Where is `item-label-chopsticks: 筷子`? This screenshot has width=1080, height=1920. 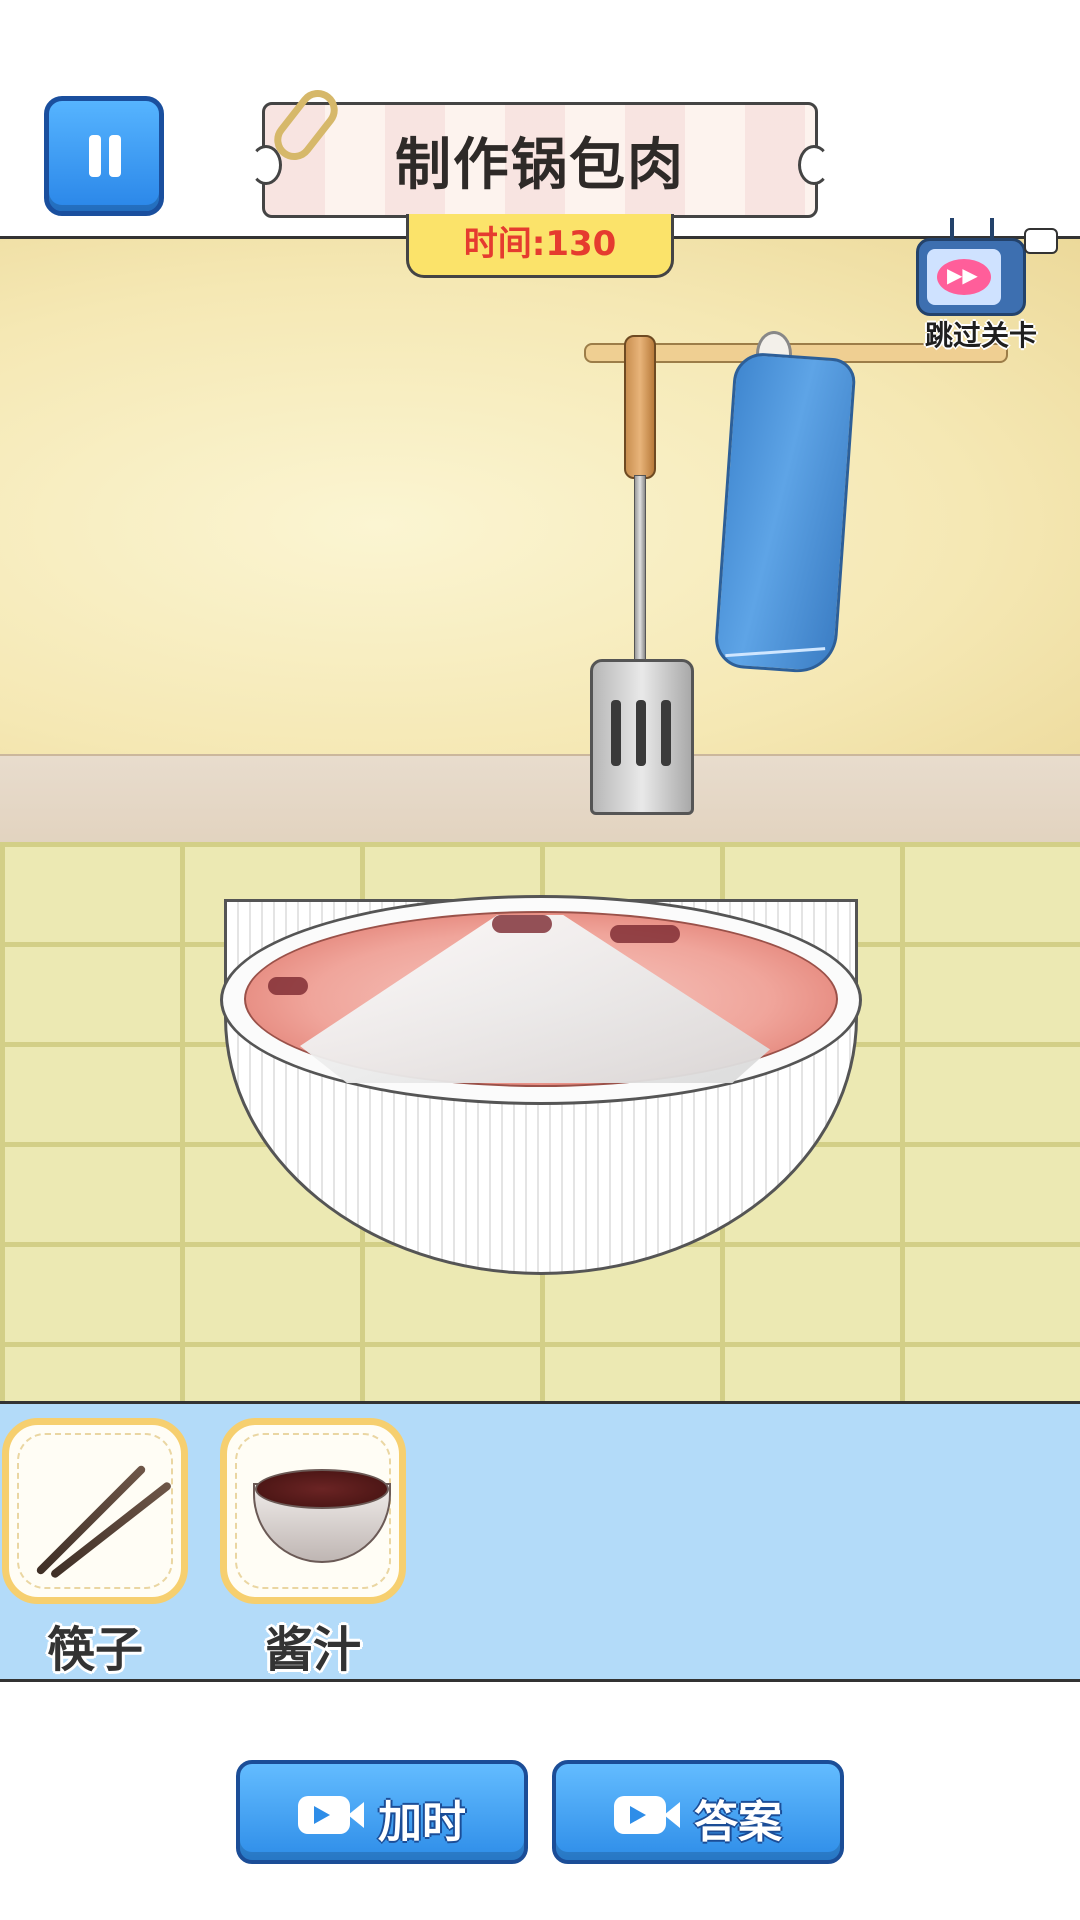 item-label-chopsticks: 筷子 is located at coordinates (94, 1650).